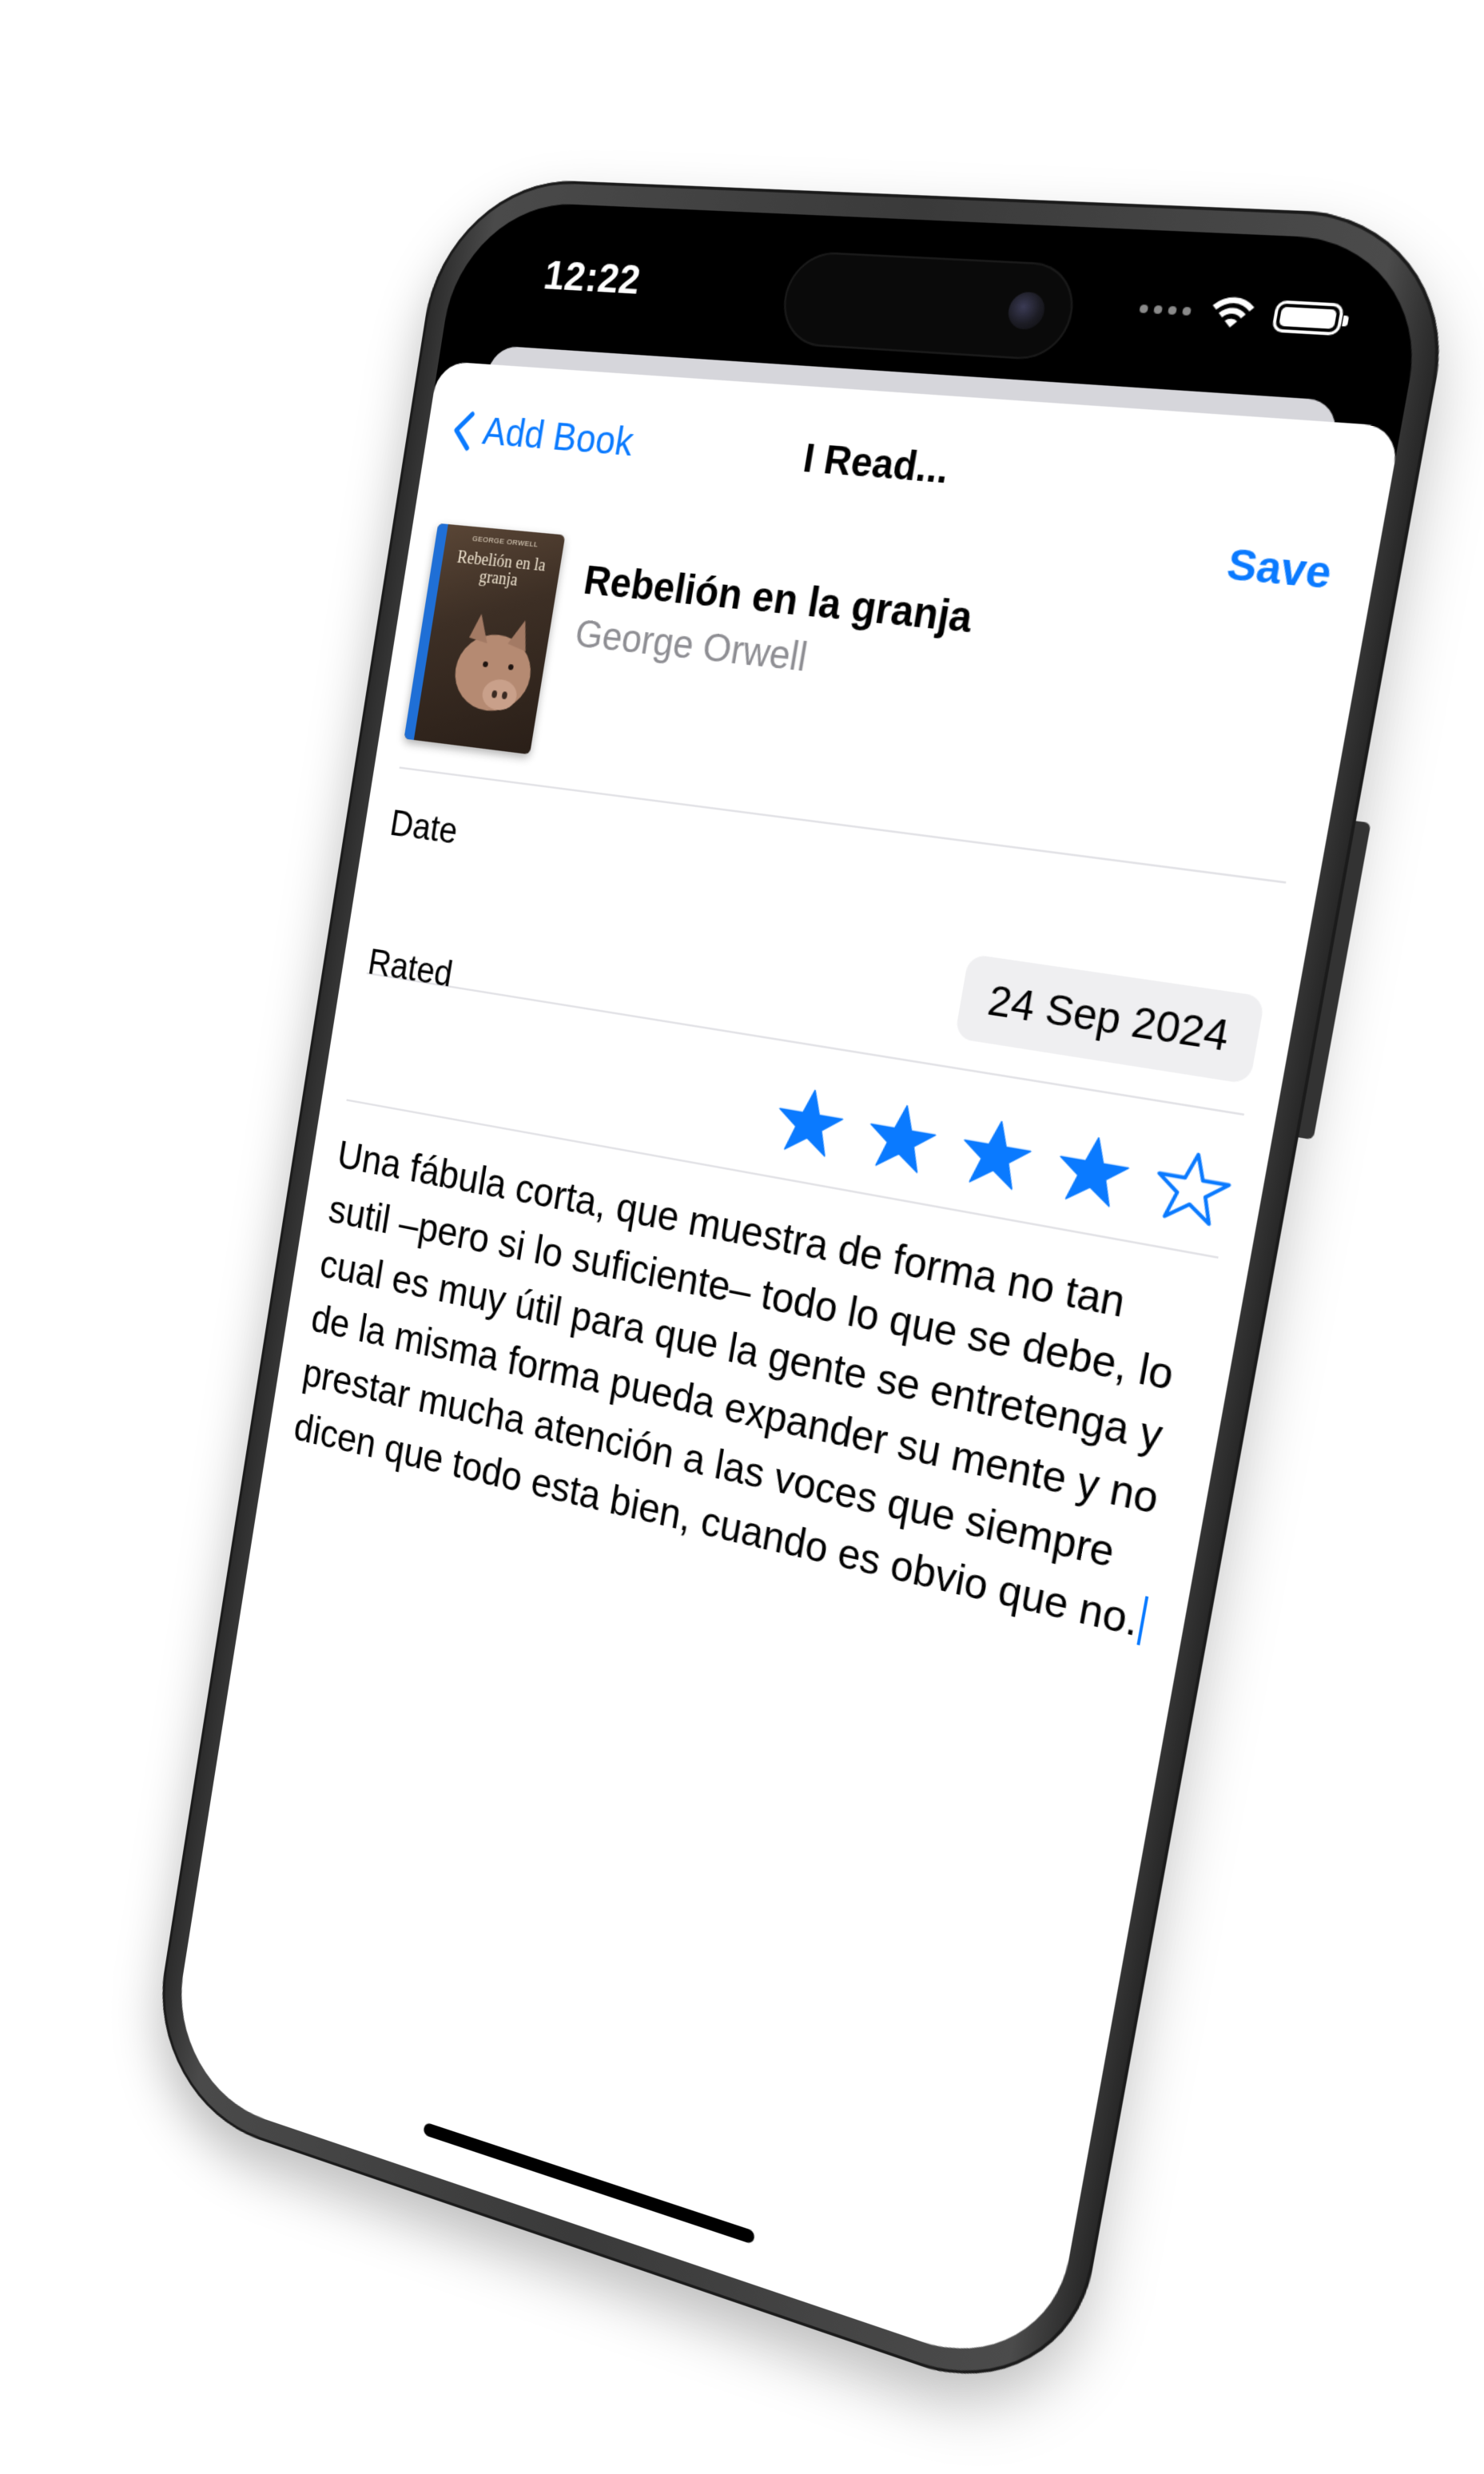  I want to click on divider, so click(843, 825).